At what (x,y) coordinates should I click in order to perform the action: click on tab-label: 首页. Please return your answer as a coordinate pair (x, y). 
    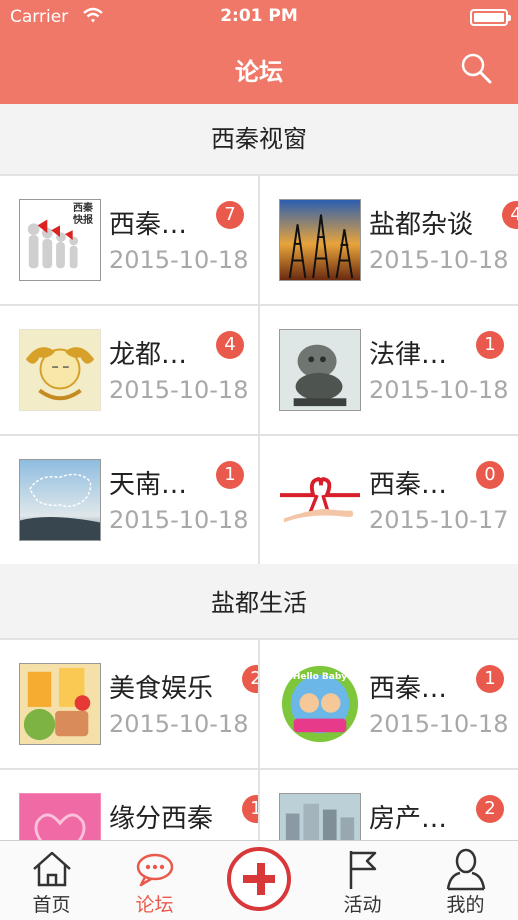
    Looking at the image, I should click on (51, 905).